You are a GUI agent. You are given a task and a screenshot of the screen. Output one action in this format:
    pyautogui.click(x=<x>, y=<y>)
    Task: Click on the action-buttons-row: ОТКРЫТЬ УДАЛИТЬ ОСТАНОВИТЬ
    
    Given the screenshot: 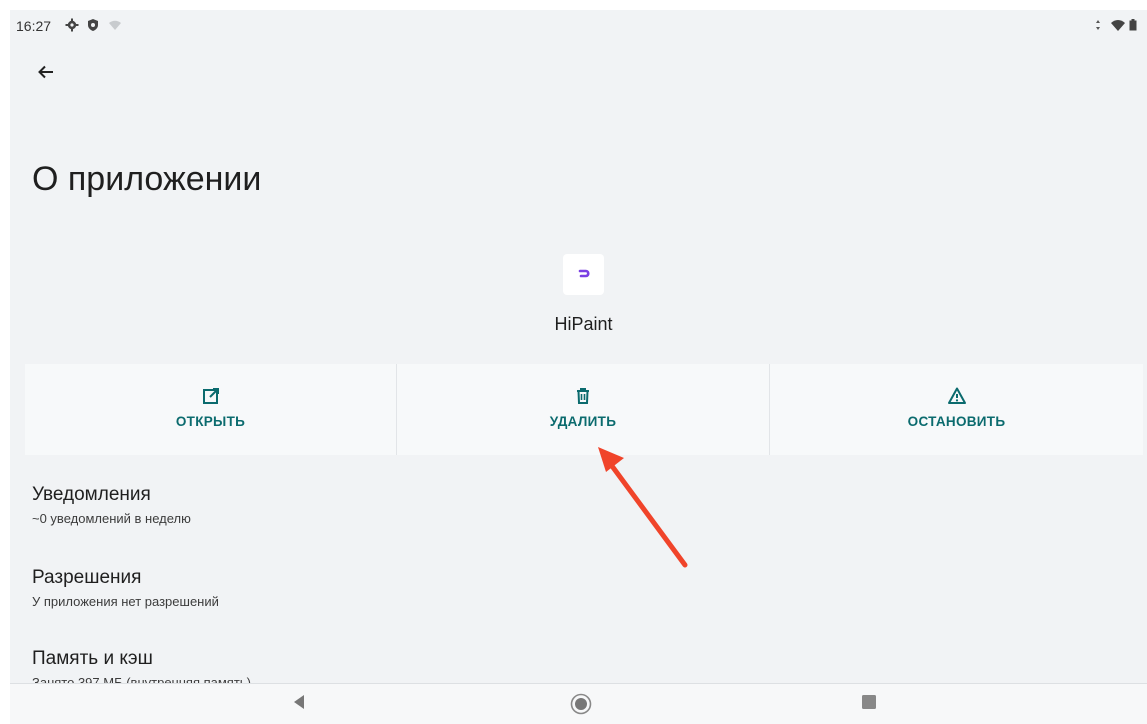 What is the action you would take?
    pyautogui.click(x=584, y=409)
    